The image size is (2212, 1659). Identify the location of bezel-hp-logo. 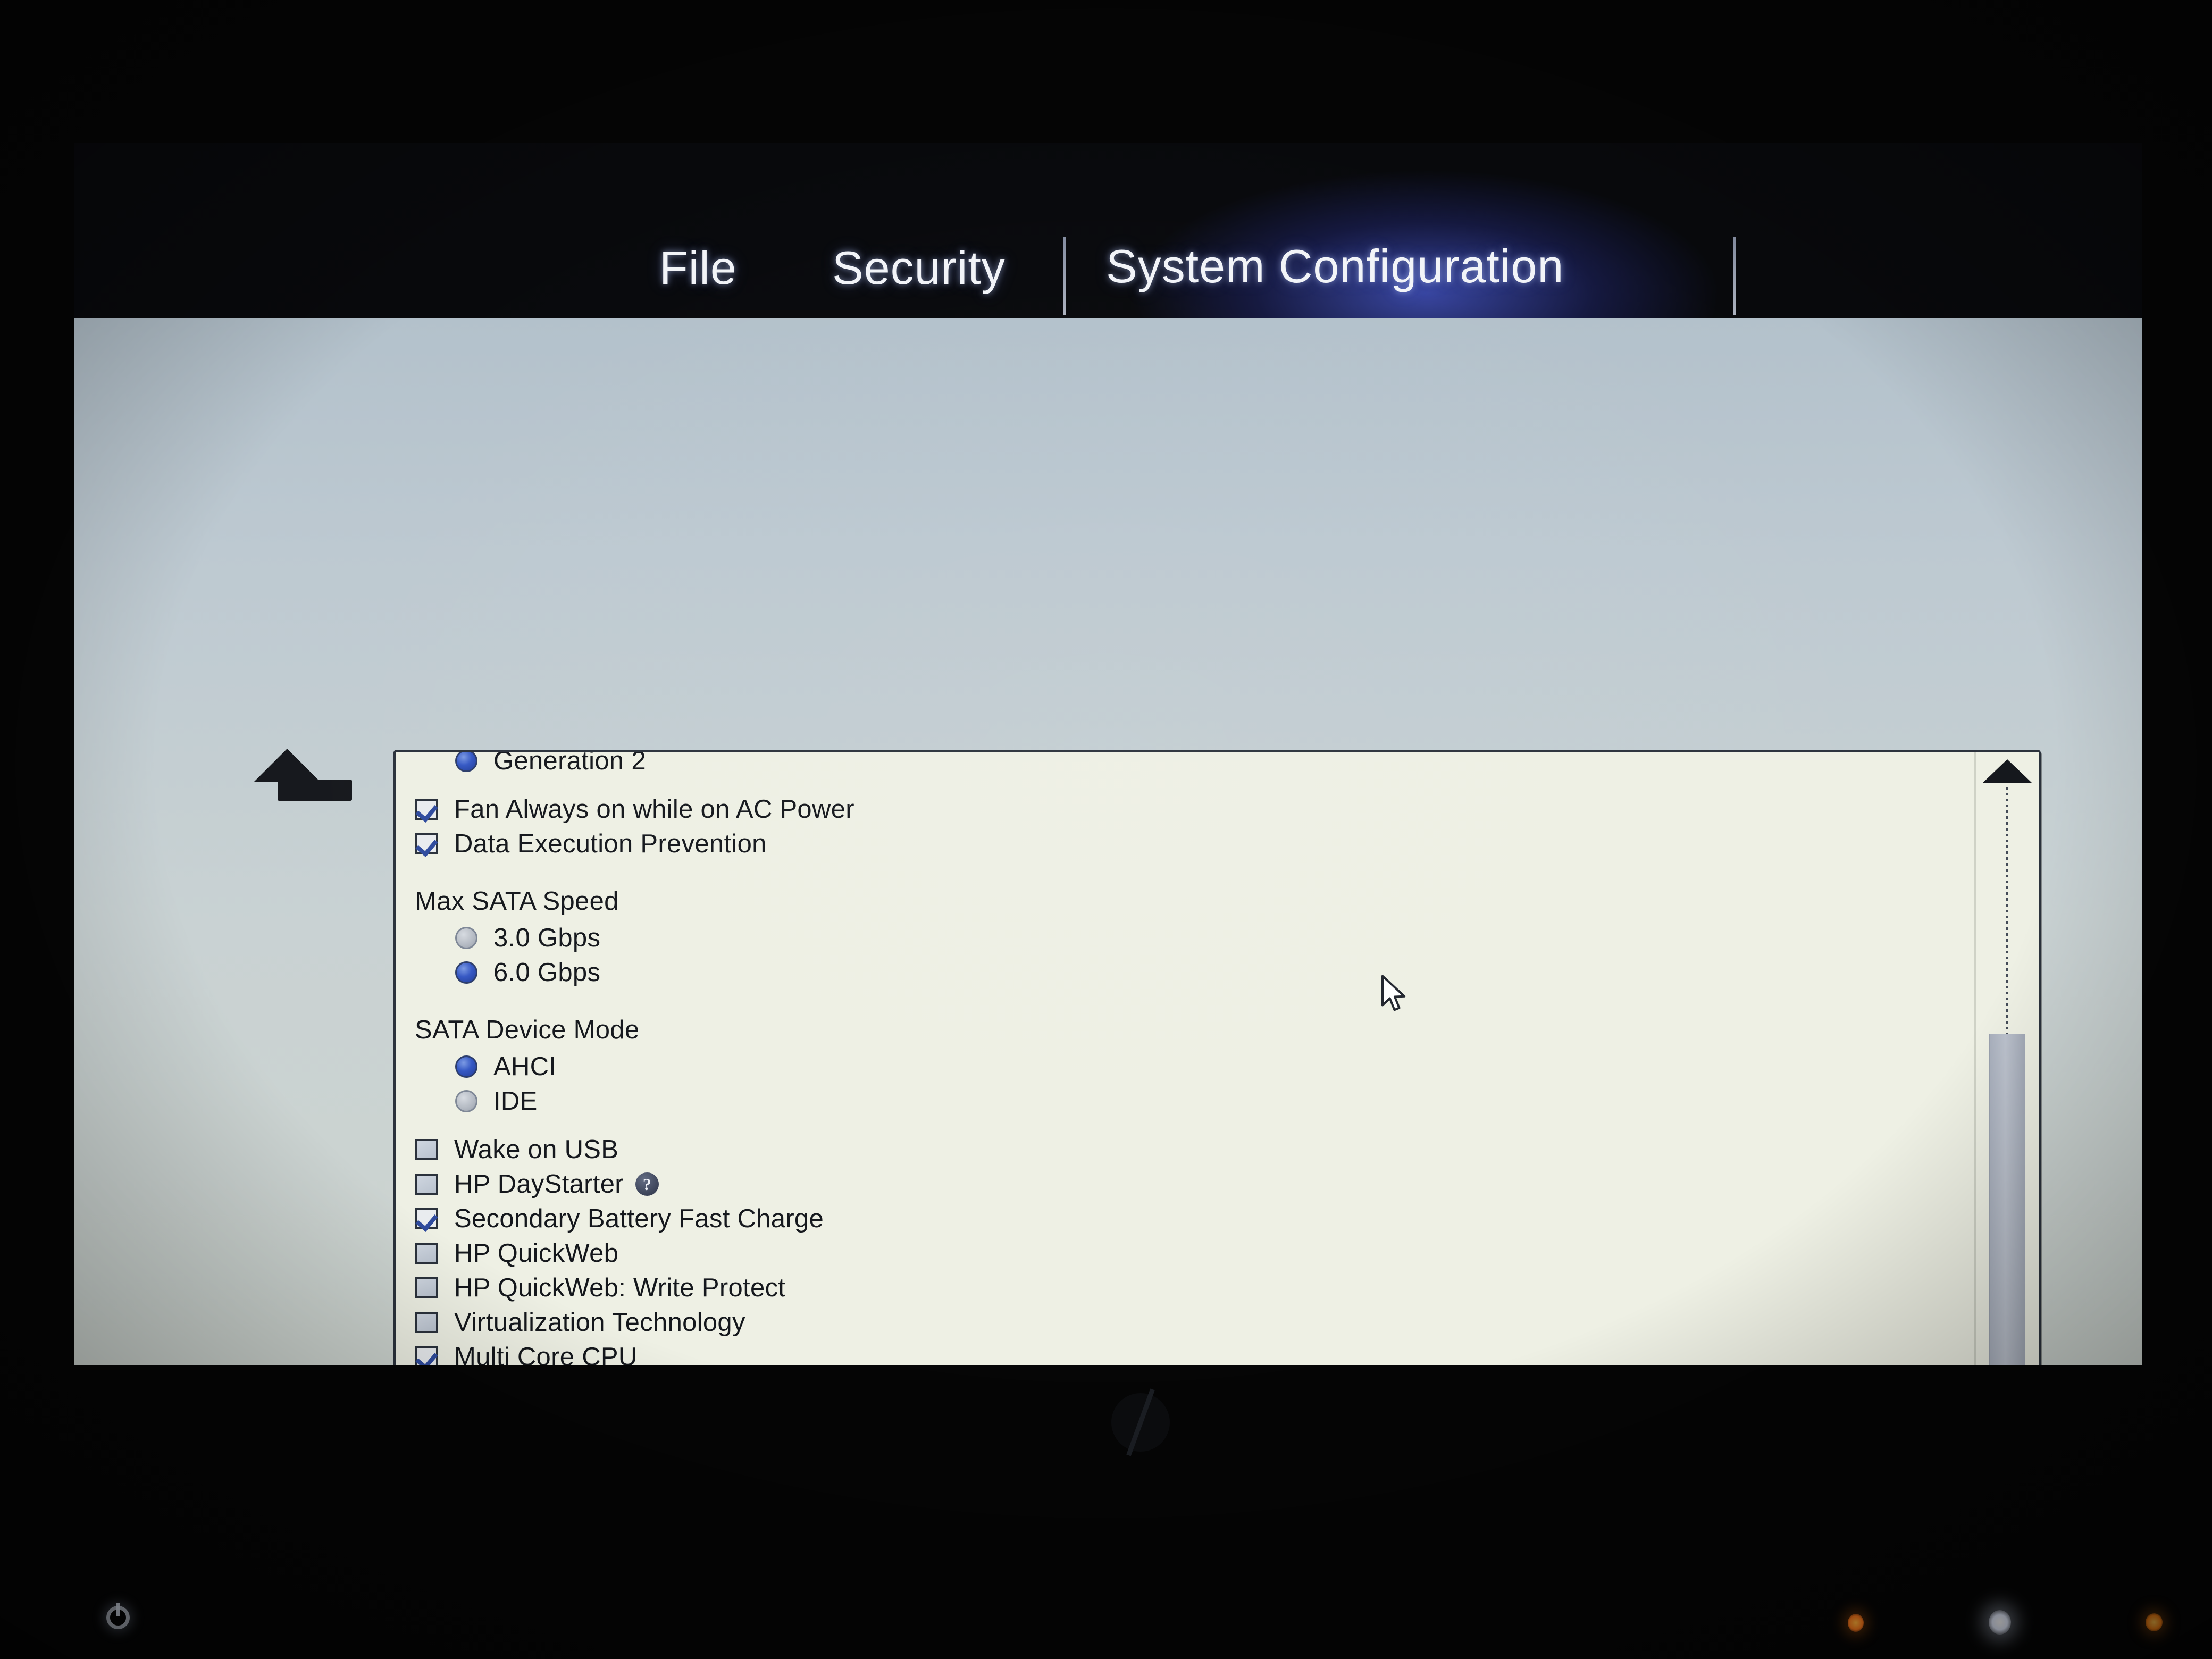
(1140, 1422).